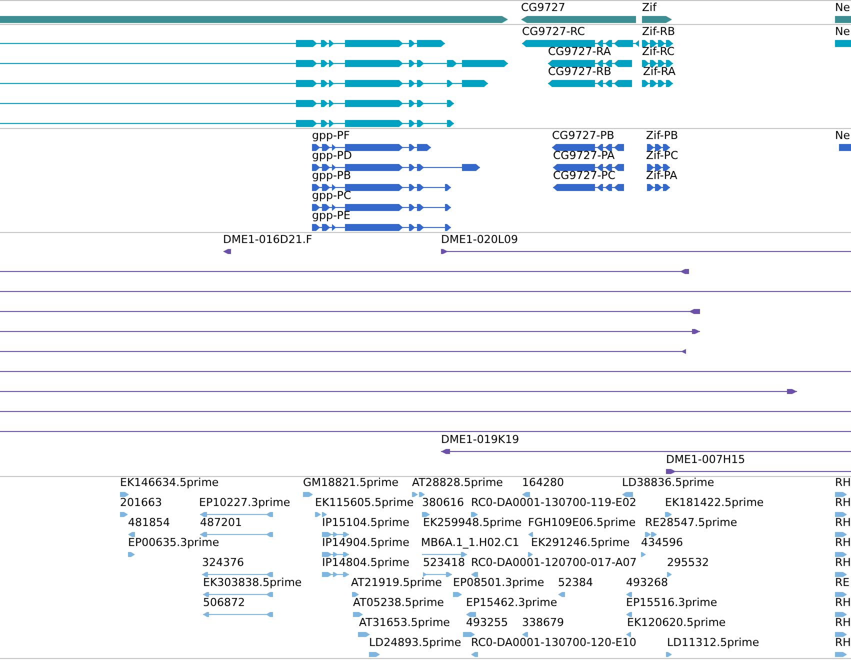 Image resolution: width=851 pixels, height=660 pixels. Describe the element at coordinates (668, 482) in the screenshot. I see `est-label: LD38836.5prime` at that location.